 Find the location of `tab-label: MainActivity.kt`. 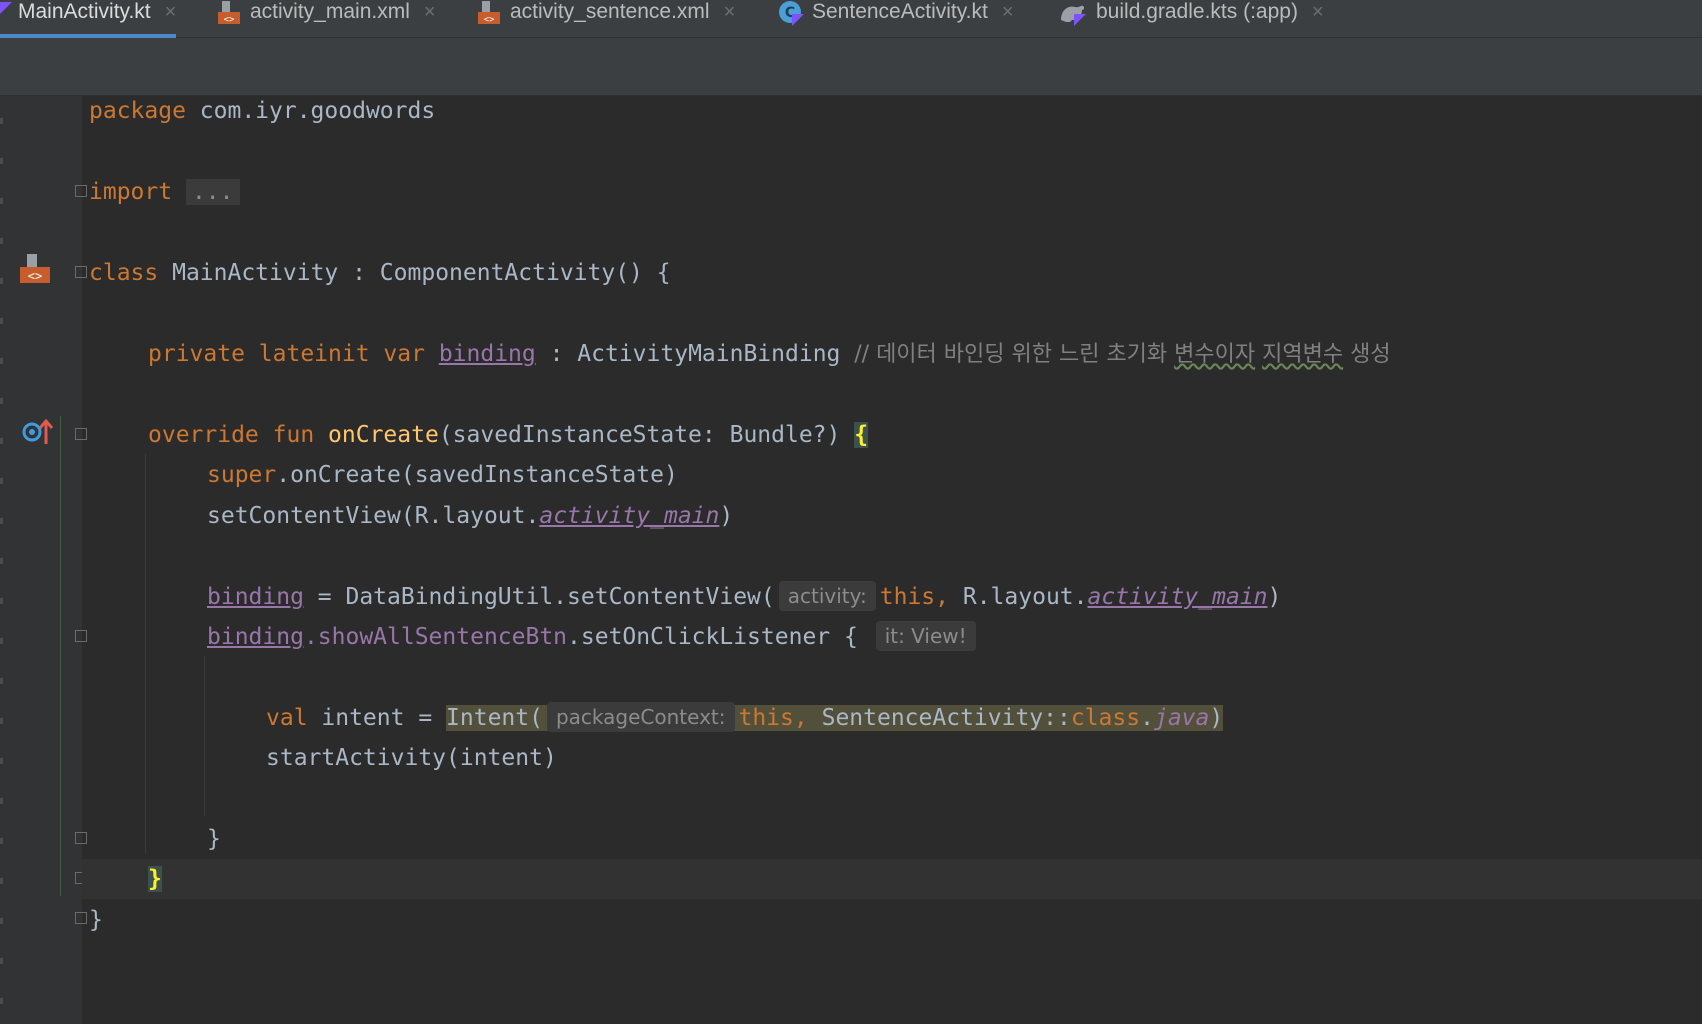

tab-label: MainActivity.kt is located at coordinates (84, 11).